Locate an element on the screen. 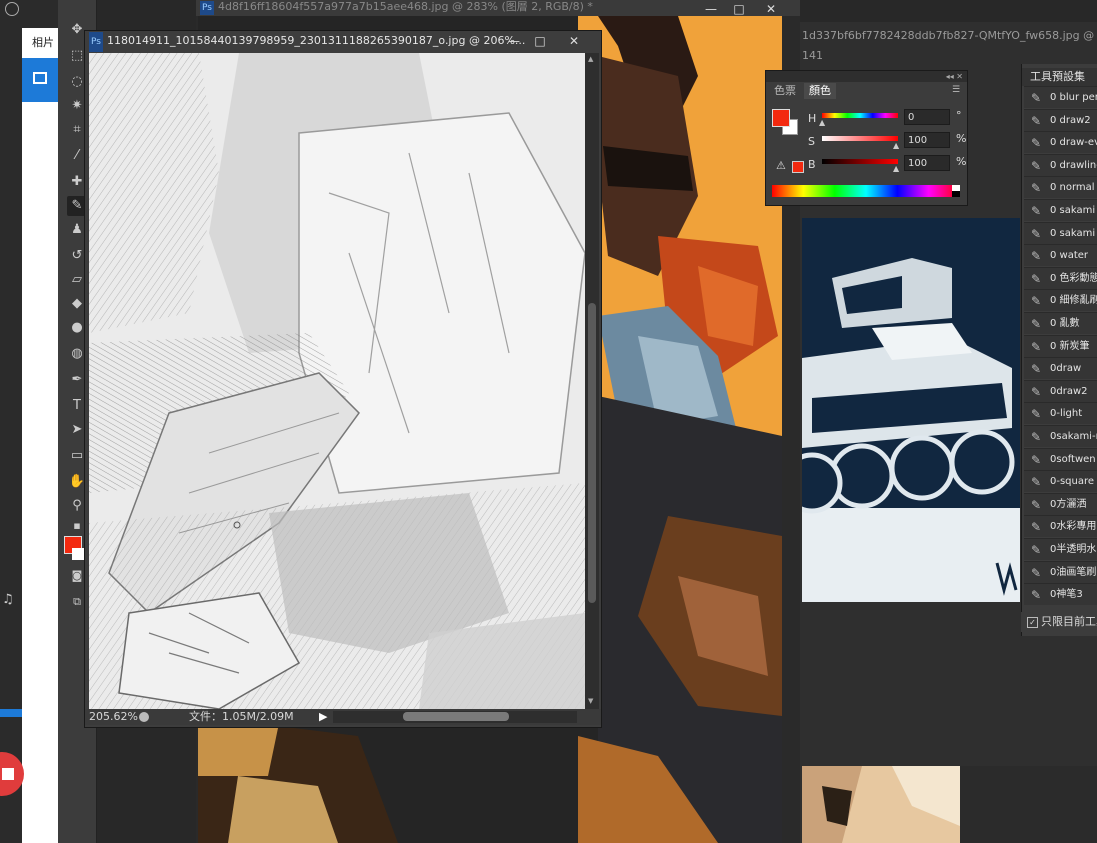  horizontal-scrollbar is located at coordinates (455, 717).